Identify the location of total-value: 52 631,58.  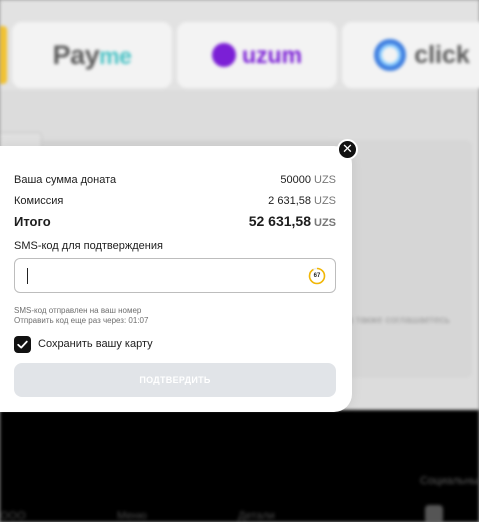
(279, 221).